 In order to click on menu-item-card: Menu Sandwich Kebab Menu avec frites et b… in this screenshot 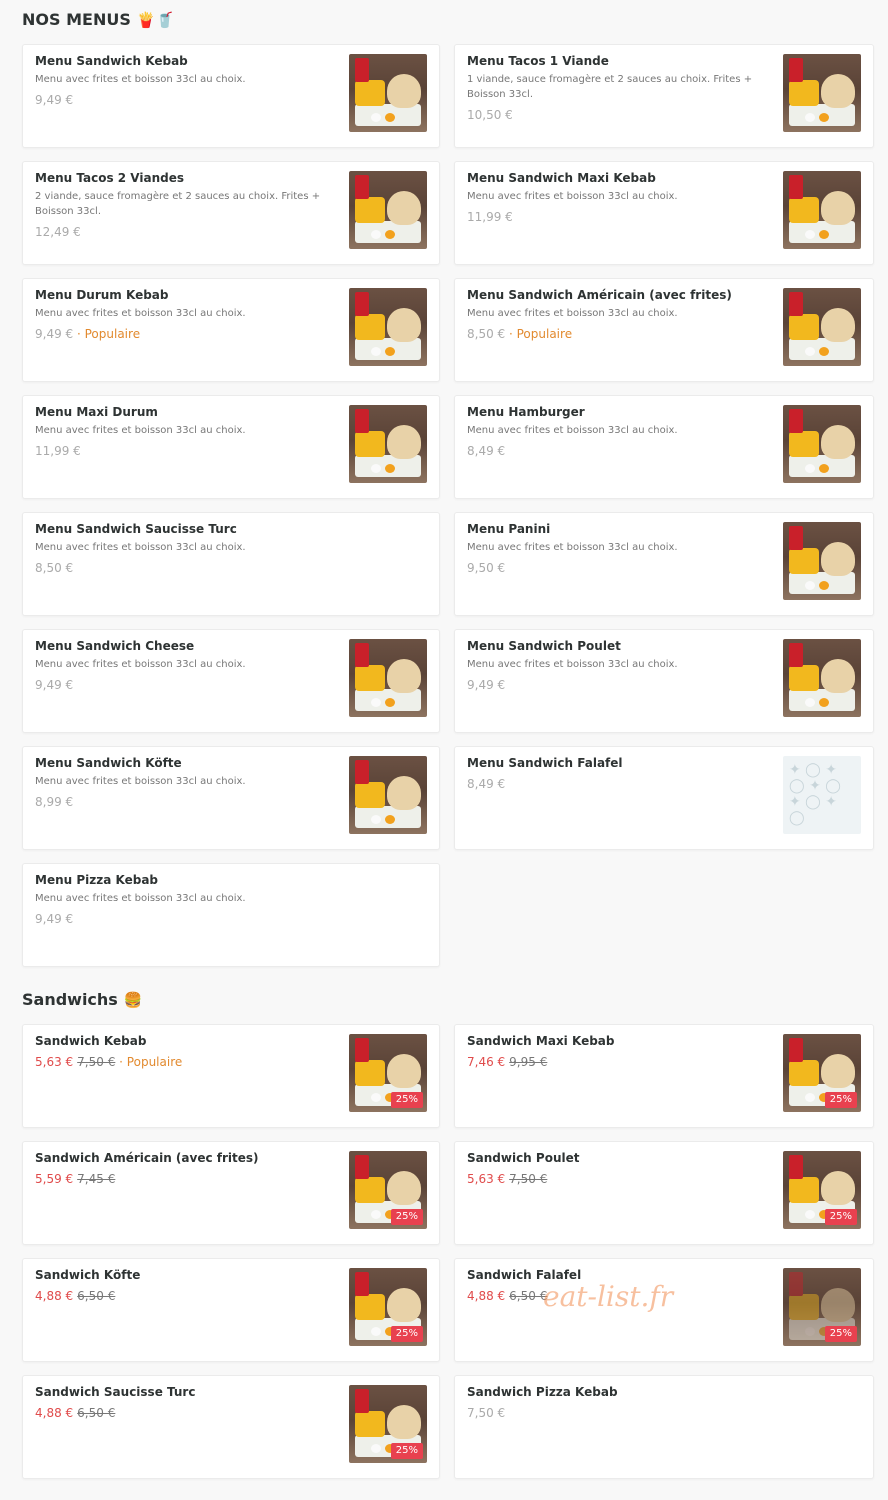, I will do `click(231, 96)`.